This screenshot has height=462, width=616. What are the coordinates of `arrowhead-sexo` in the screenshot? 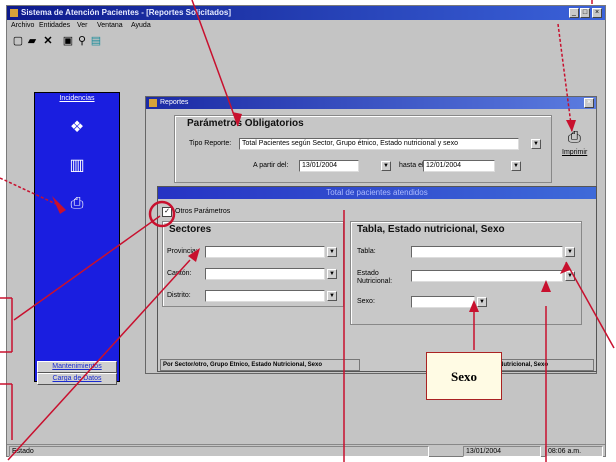 It's located at (474, 306).